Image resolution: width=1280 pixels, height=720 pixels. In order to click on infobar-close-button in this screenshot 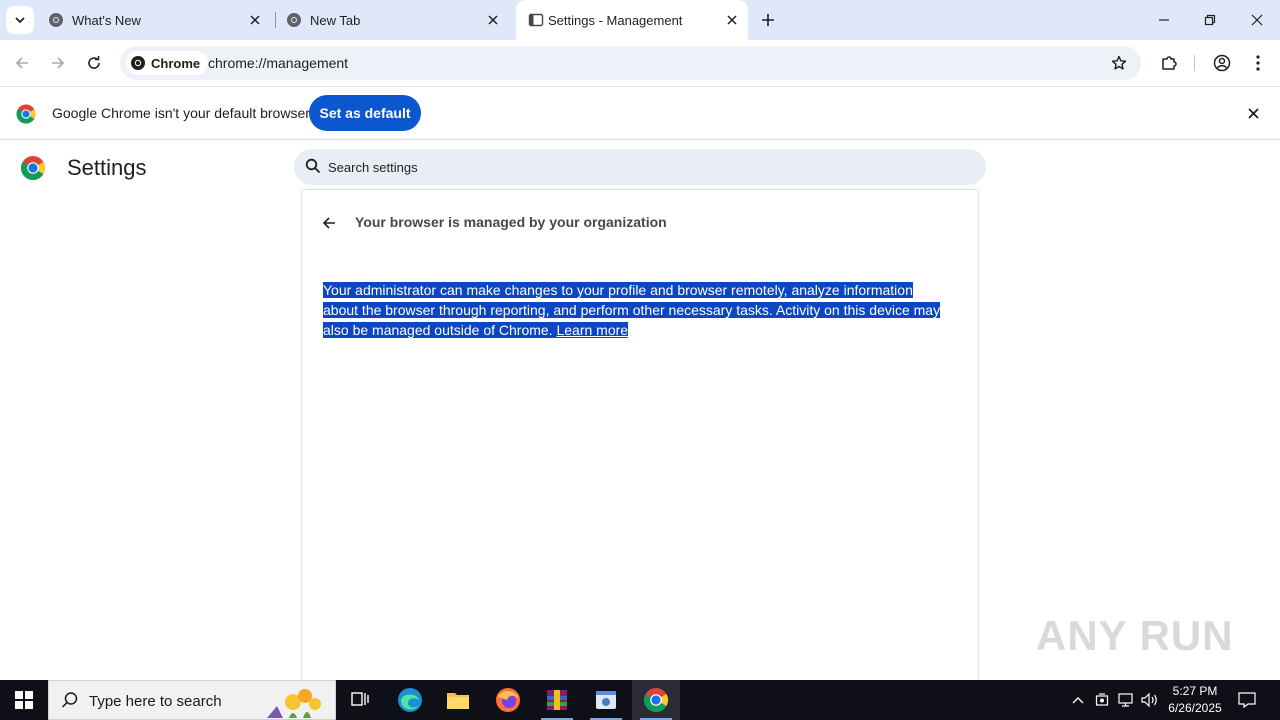, I will do `click(1253, 113)`.